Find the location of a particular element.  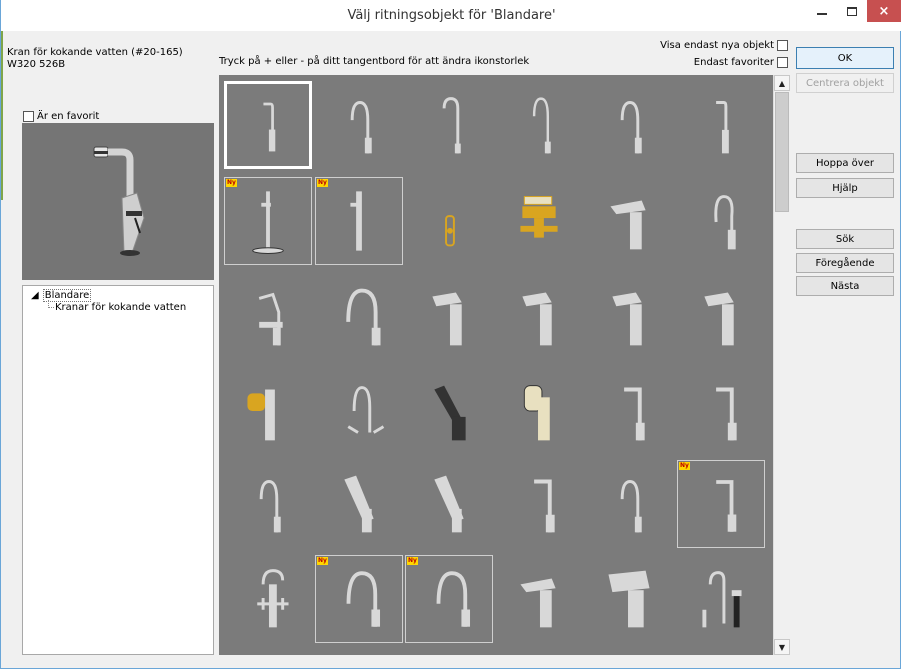

hook-faucet-icon is located at coordinates (451, 125).